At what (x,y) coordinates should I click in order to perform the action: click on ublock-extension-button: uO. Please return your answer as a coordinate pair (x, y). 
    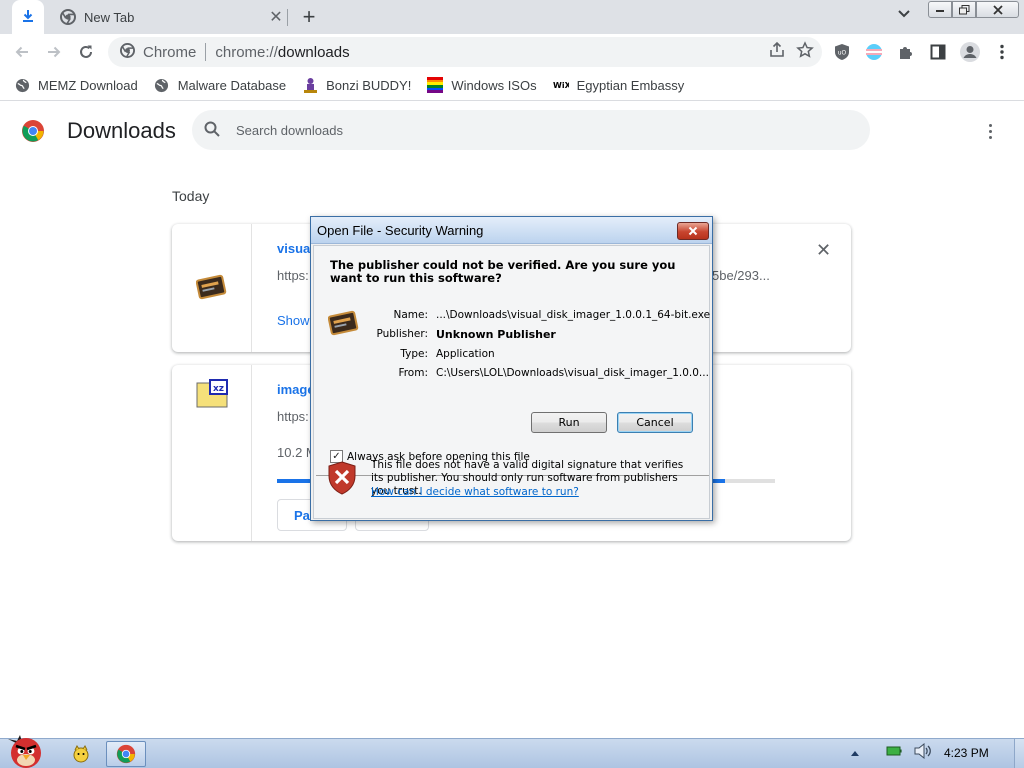
    Looking at the image, I should click on (842, 52).